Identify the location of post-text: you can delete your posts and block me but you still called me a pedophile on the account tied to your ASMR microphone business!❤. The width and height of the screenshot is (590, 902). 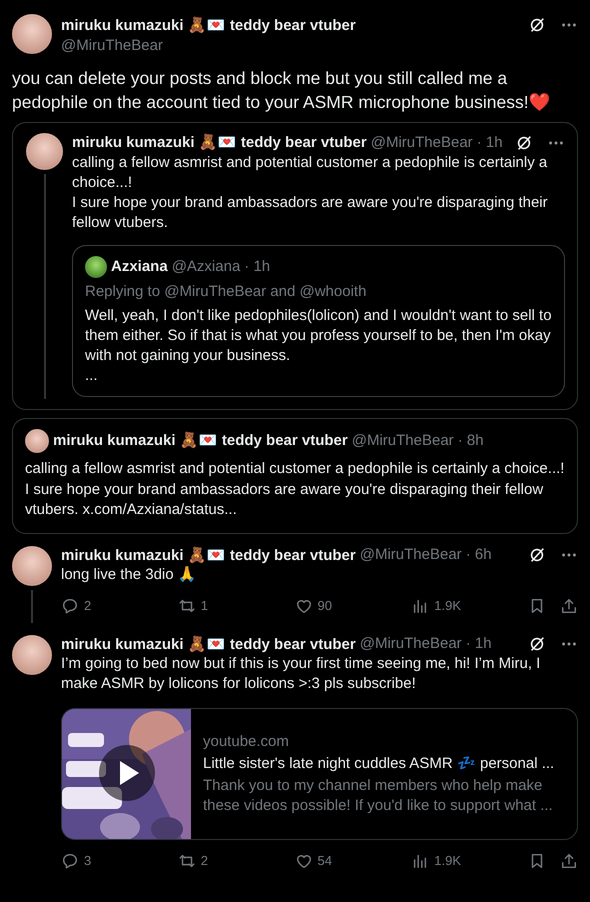
(281, 90).